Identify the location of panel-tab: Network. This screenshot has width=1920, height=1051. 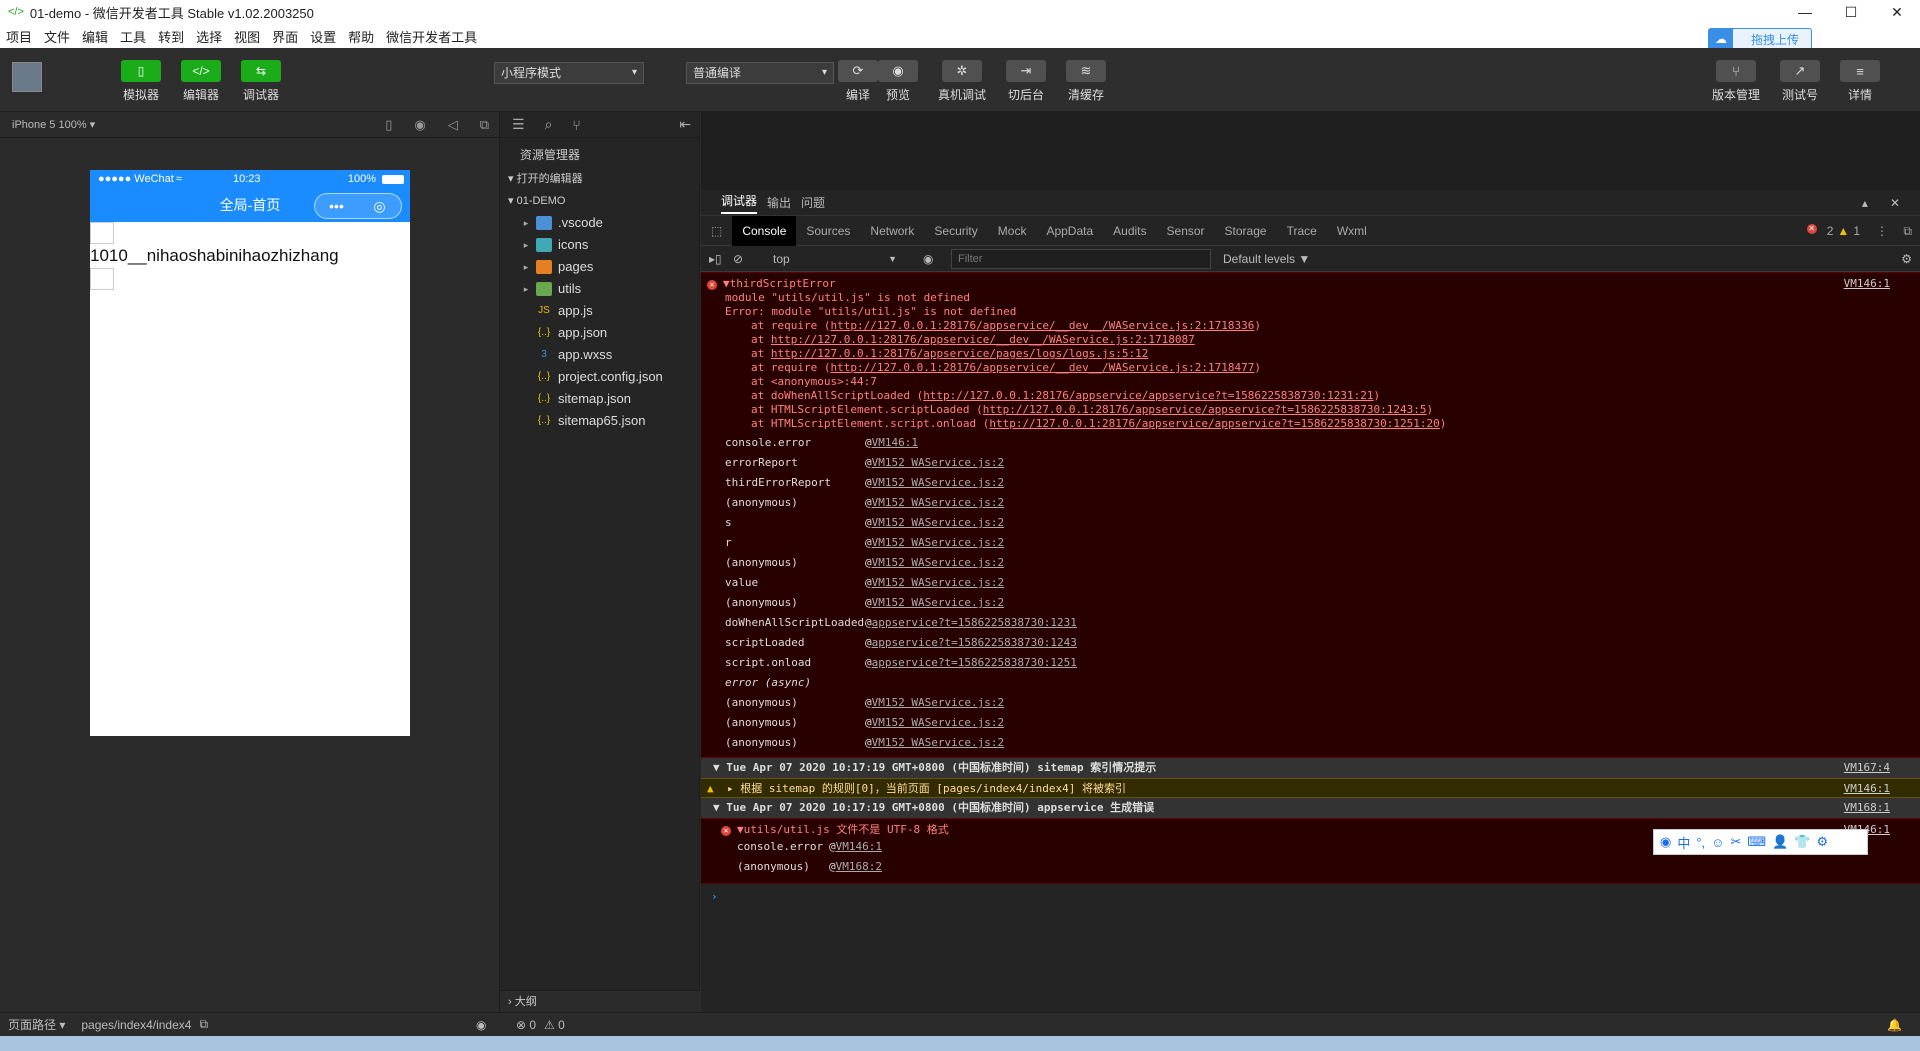
(892, 231).